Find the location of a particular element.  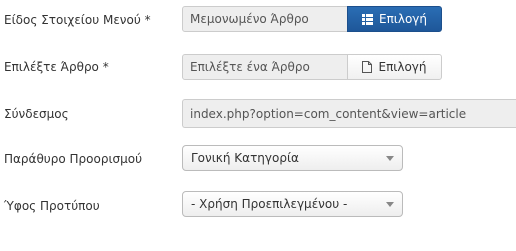

link-label: Σύνδεσμος is located at coordinates (36, 114).